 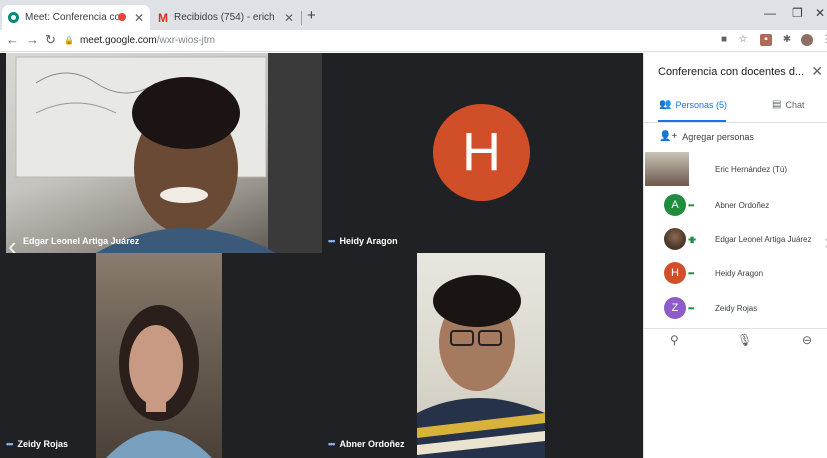 What do you see at coordinates (674, 340) in the screenshot?
I see `pin-icon: ⚲` at bounding box center [674, 340].